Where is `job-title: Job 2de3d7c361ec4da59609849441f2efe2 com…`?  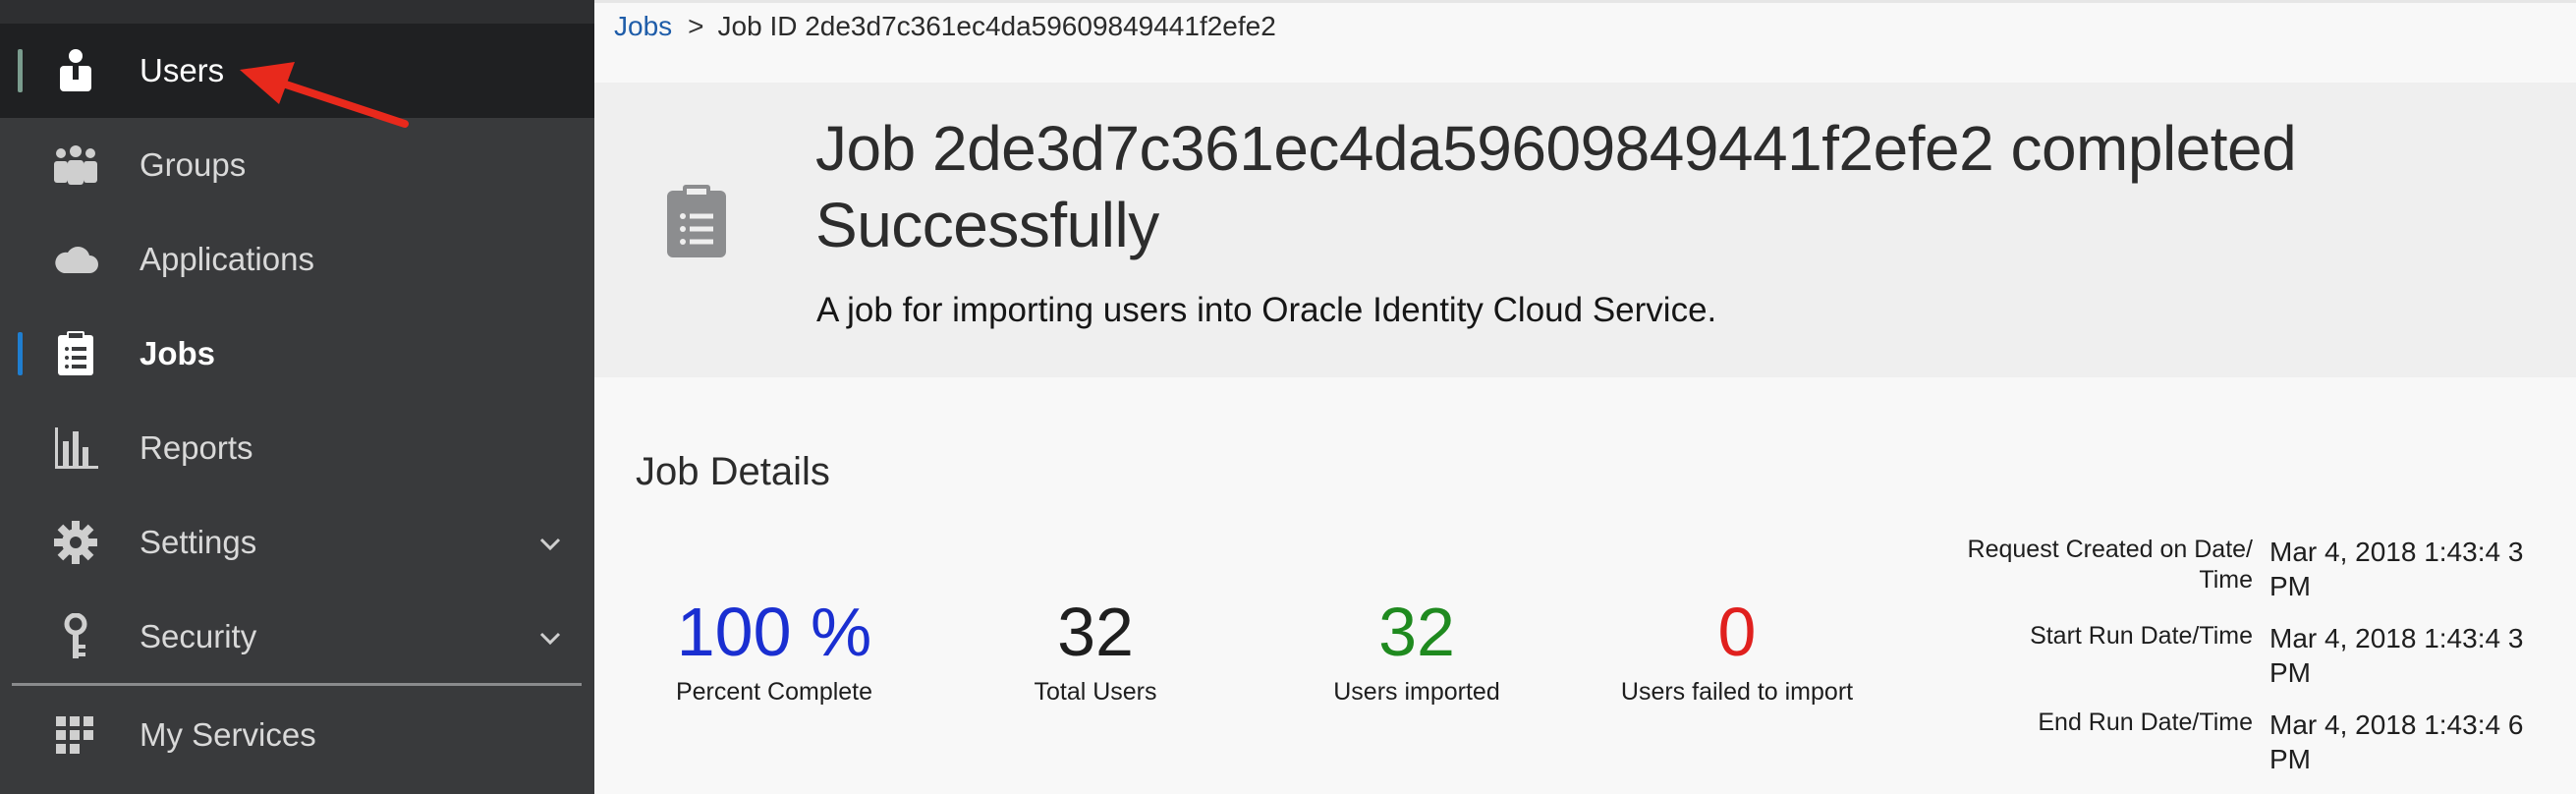 job-title: Job 2de3d7c361ec4da59609849441f2efe2 com… is located at coordinates (1556, 186).